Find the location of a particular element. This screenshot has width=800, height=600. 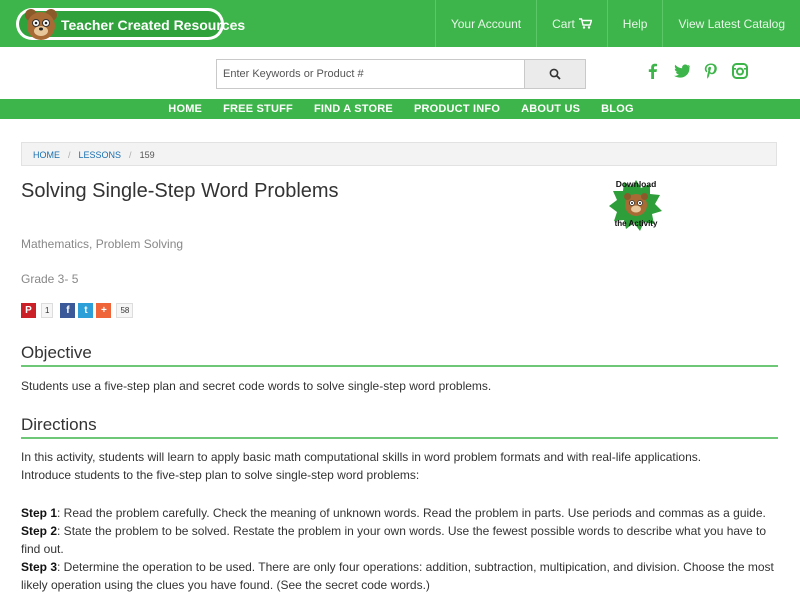

social-links is located at coordinates (696, 71).